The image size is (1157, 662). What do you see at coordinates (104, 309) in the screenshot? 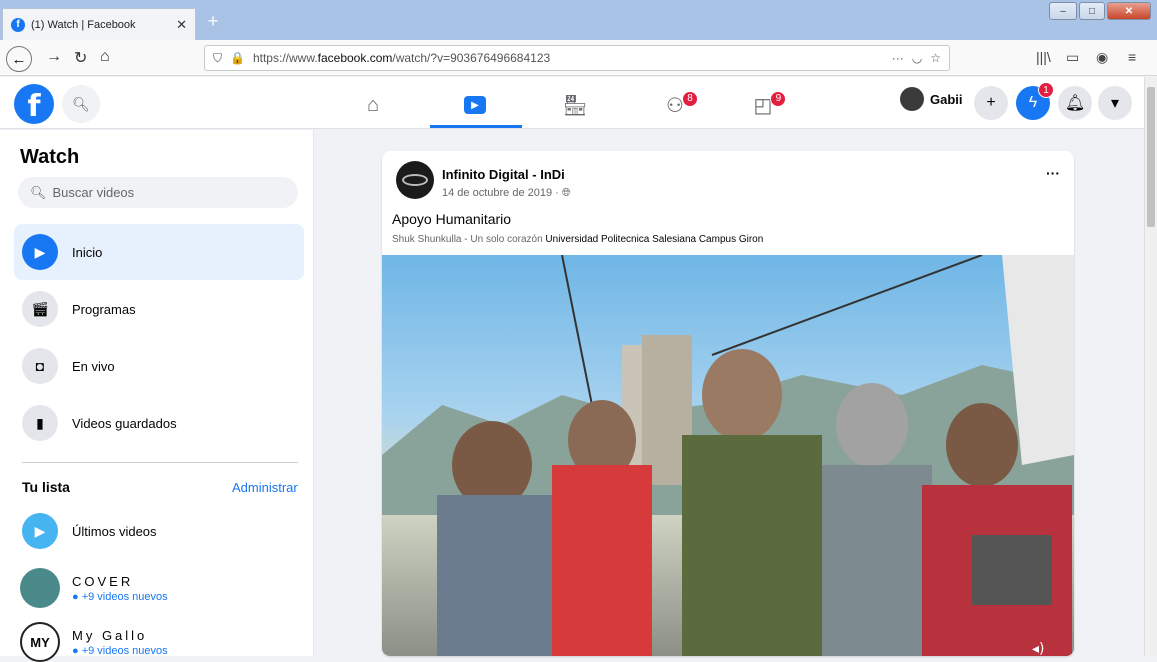
I see `sidebar-item-label: Programas` at bounding box center [104, 309].